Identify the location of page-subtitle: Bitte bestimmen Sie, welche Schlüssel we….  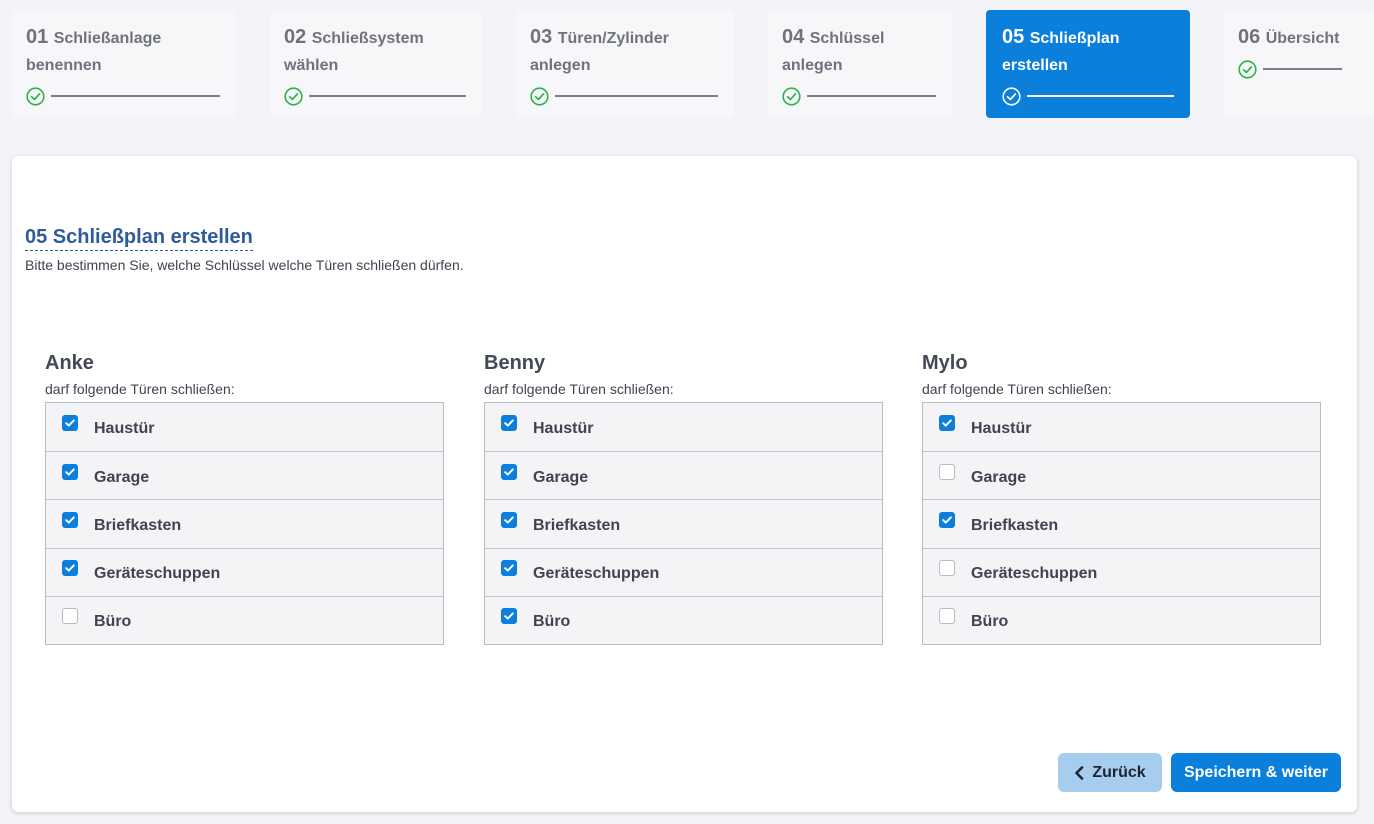
(244, 265).